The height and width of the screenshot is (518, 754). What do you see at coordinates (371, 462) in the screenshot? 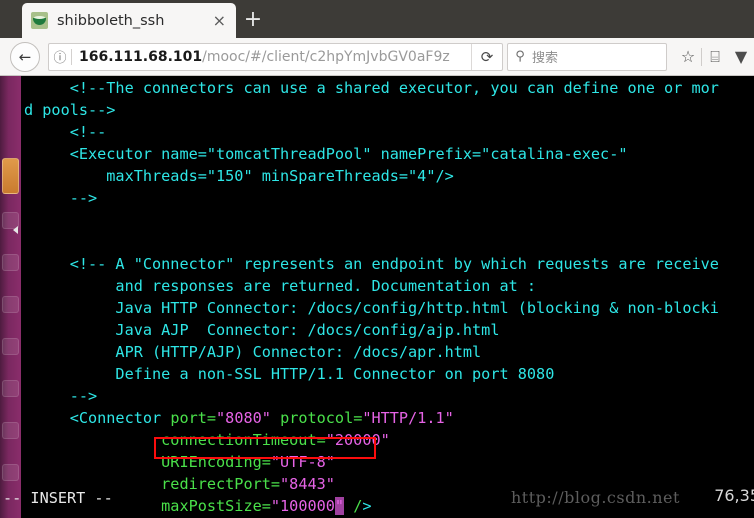
I see `terminal-line: URIEncoding="UTF-8"` at bounding box center [371, 462].